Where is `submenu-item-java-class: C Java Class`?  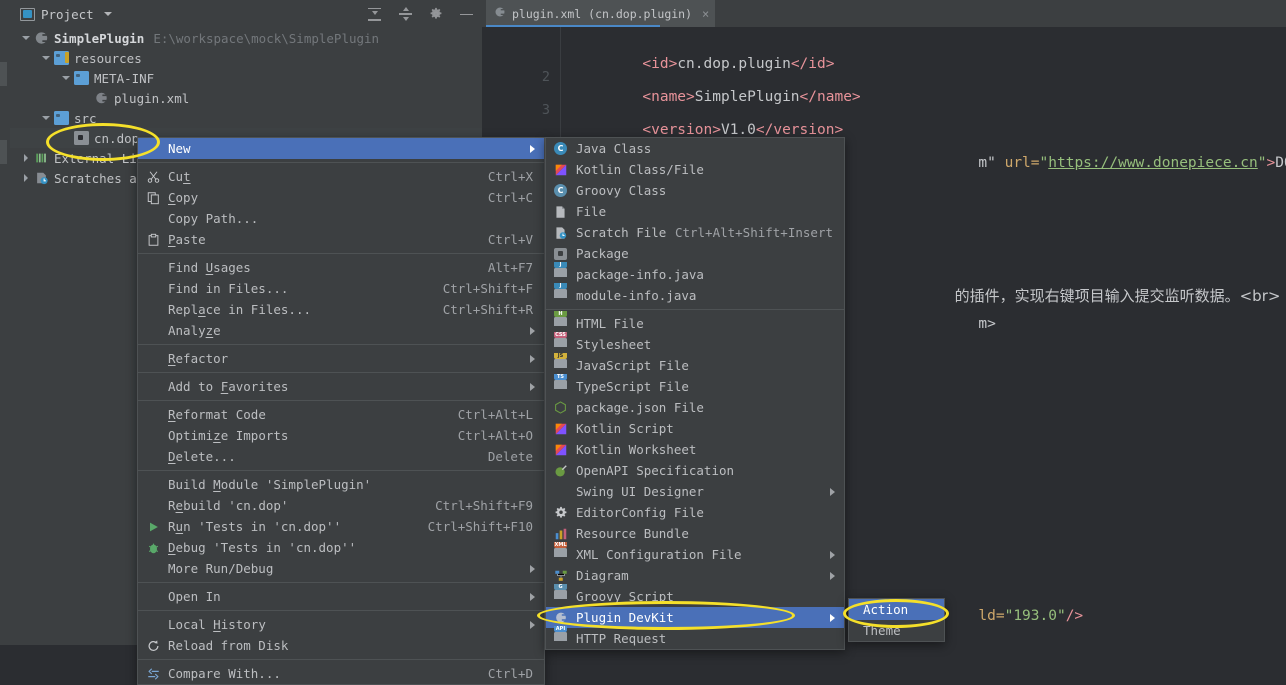 submenu-item-java-class: C Java Class is located at coordinates (695, 148).